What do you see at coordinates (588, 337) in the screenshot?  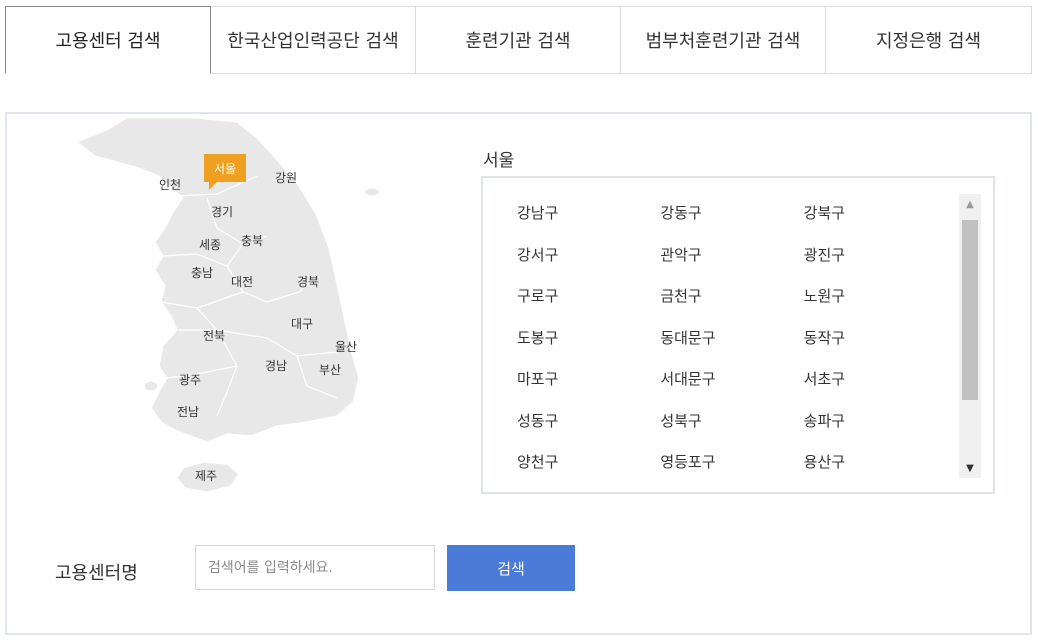 I see `district-item: 도봉구` at bounding box center [588, 337].